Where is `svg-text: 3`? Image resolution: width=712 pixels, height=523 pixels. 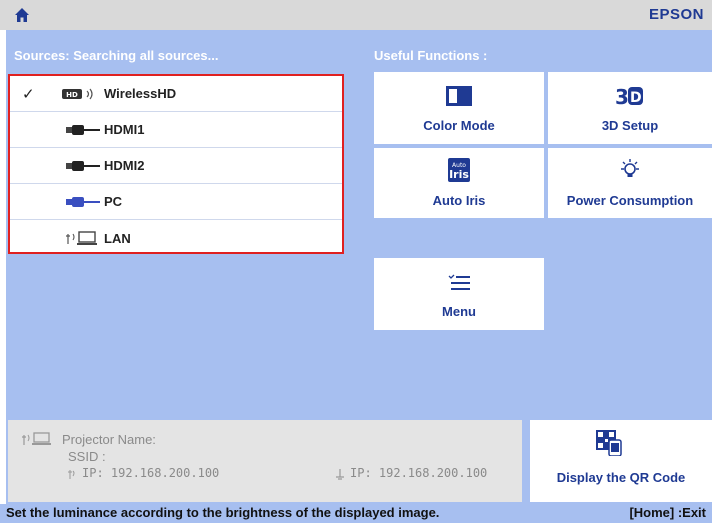
svg-text: 3 is located at coordinates (622, 96).